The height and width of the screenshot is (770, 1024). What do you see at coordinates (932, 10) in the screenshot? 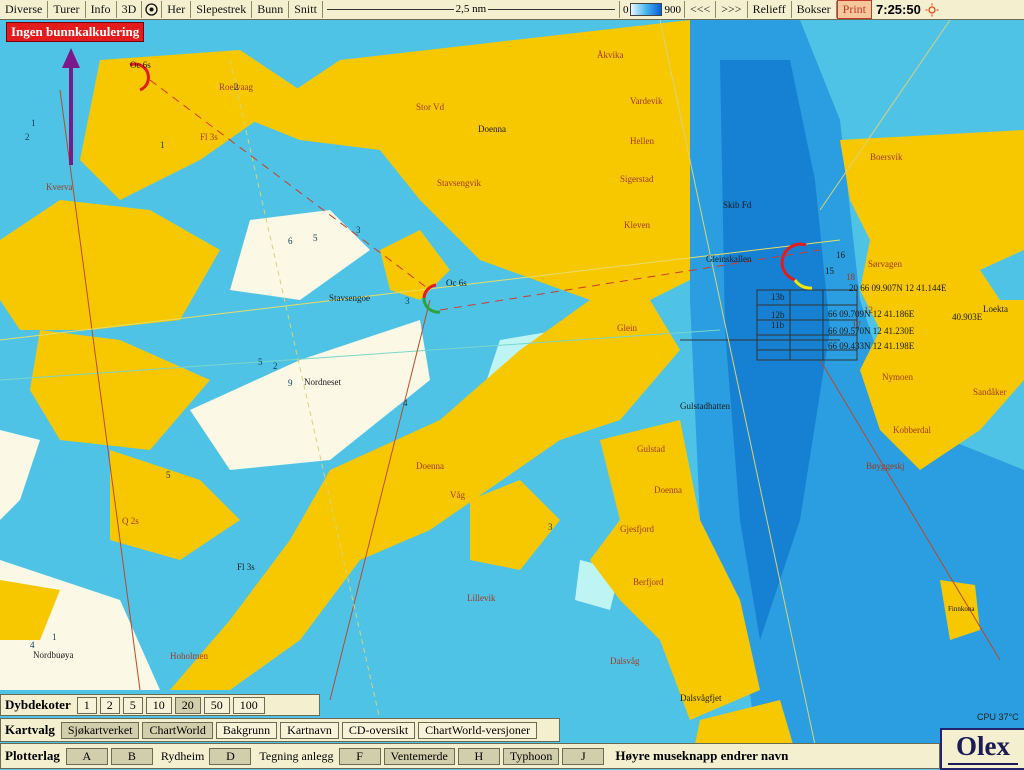
I see `sun-icon` at bounding box center [932, 10].